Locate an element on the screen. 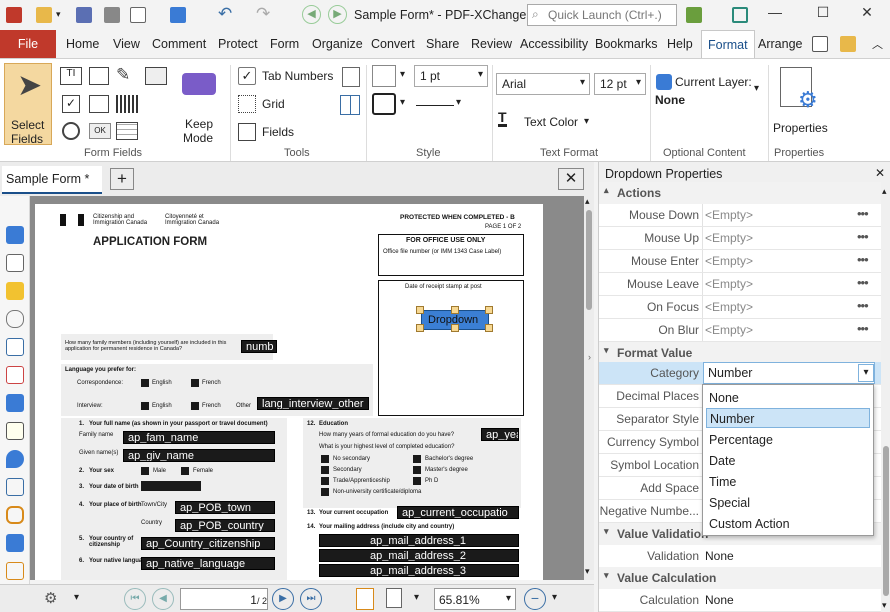 This screenshot has height=612, width=890. structure-icon is located at coordinates (15, 487).